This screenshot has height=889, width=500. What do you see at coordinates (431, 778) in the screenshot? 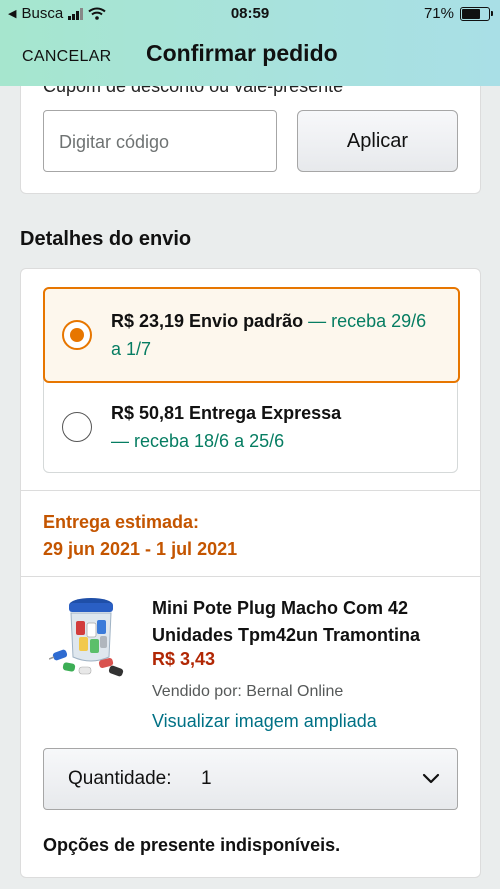
I see `chevron-down-icon` at bounding box center [431, 778].